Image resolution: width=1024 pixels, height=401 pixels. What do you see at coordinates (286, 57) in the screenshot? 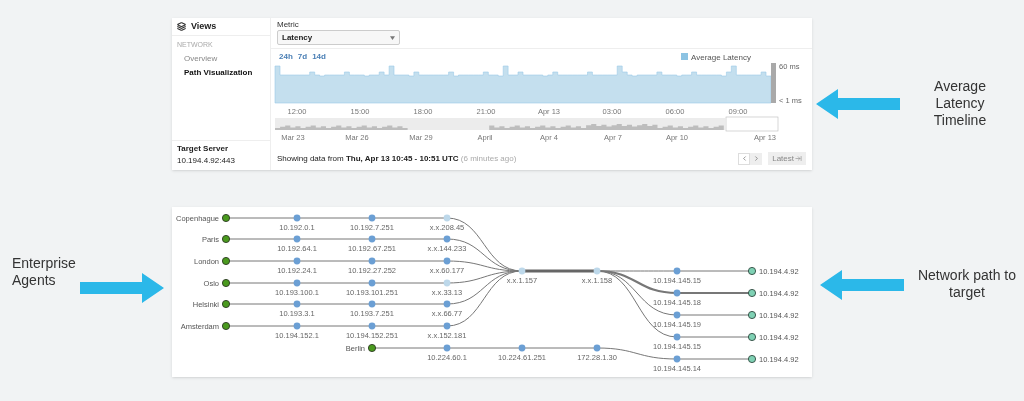
I see `range-link: 24h` at bounding box center [286, 57].